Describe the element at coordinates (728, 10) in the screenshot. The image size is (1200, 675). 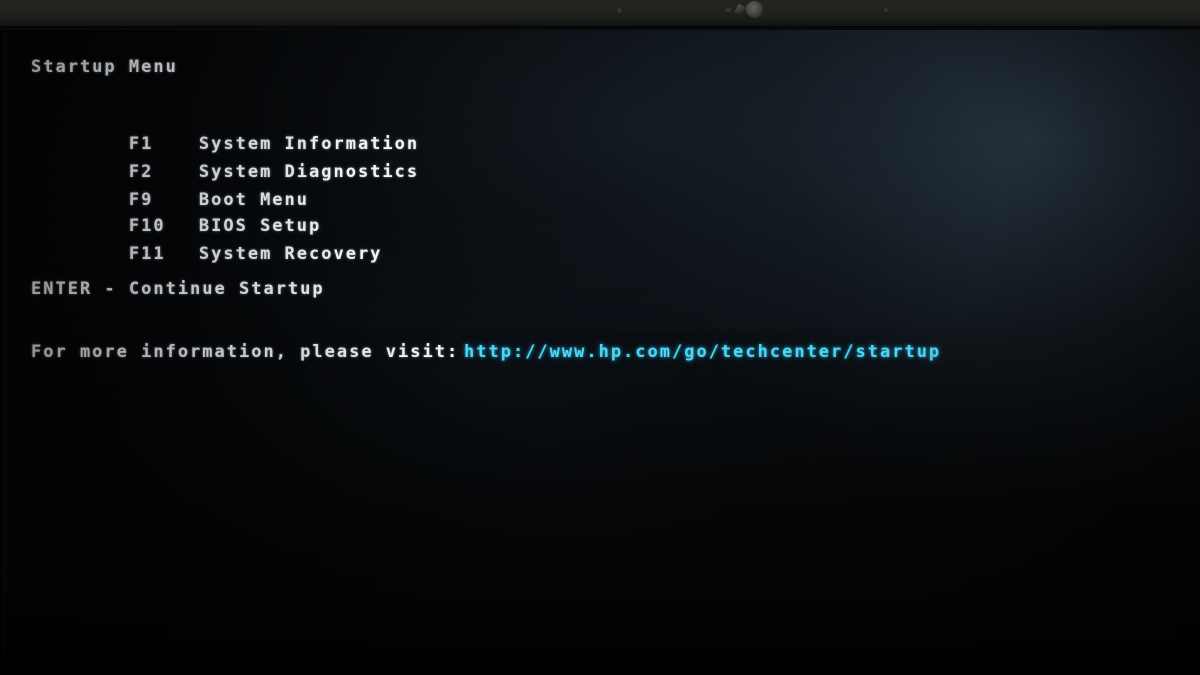
I see `microphone-pinhole-mid` at that location.